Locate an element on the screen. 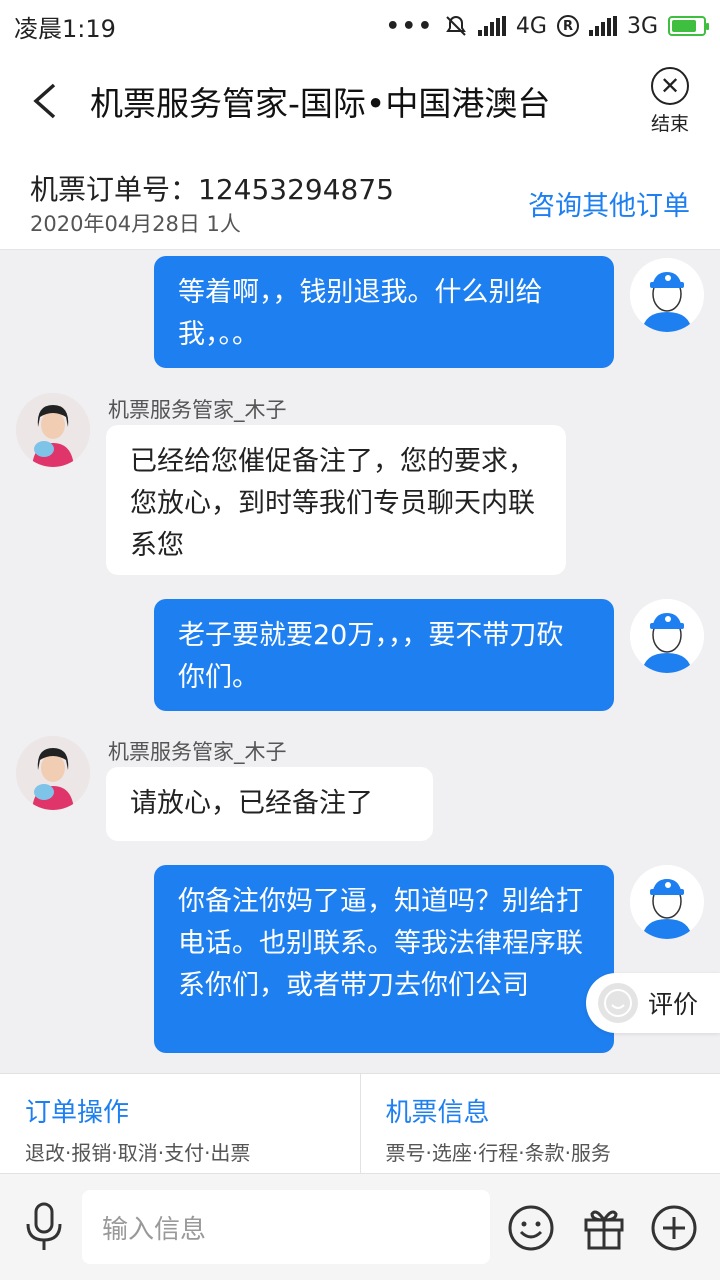 This screenshot has height=1280, width=720. status-time: 凌晨1:19 is located at coordinates (65, 28).